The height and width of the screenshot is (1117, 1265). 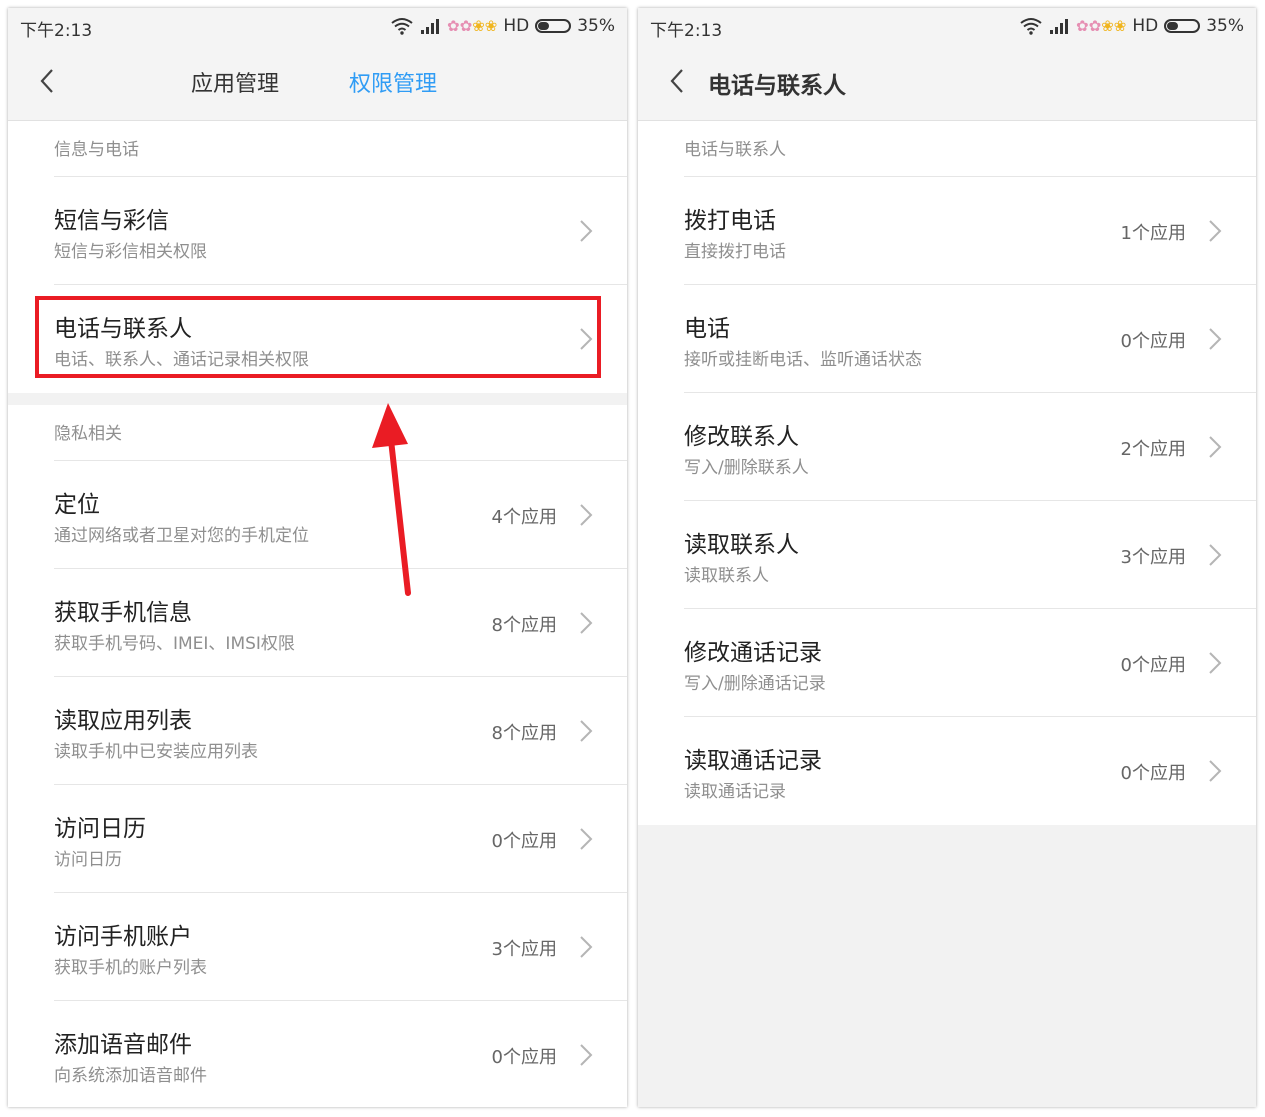 I want to click on list-item-voicemail: 添加语音邮件 向系统添加语音邮件 0个应用, so click(x=317, y=1054).